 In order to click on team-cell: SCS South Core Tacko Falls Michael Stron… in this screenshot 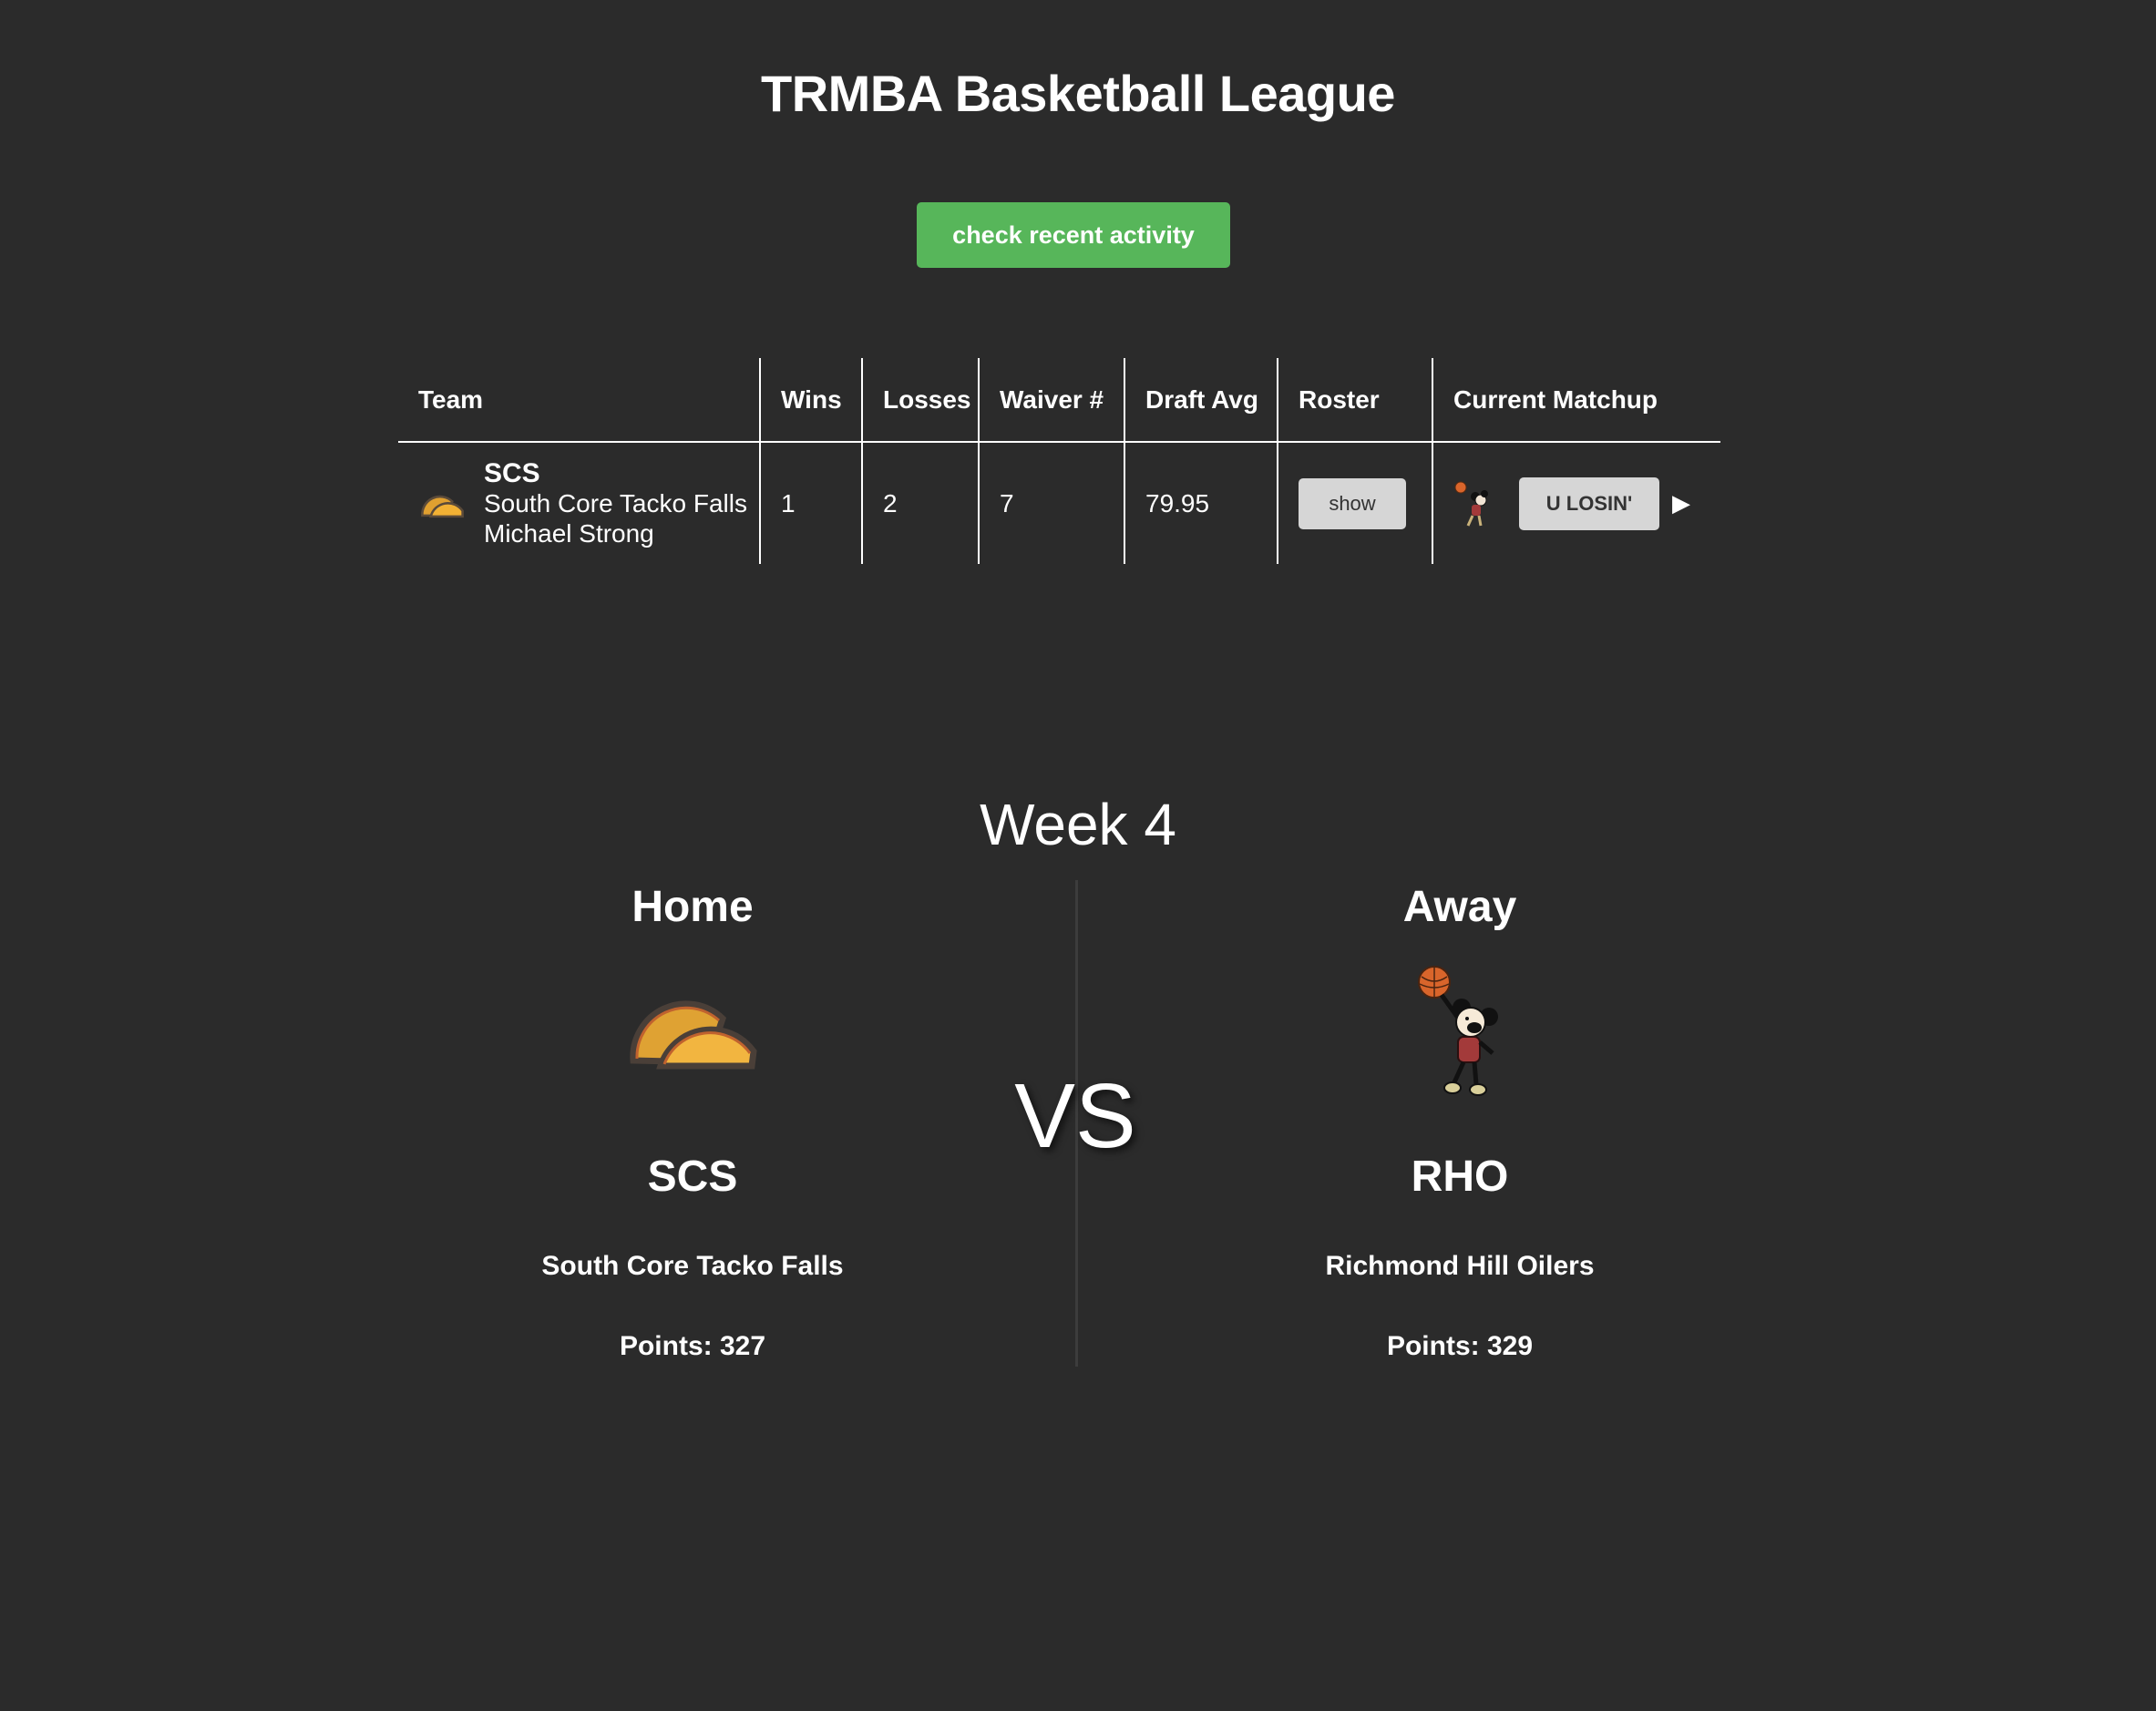, I will do `click(579, 503)`.